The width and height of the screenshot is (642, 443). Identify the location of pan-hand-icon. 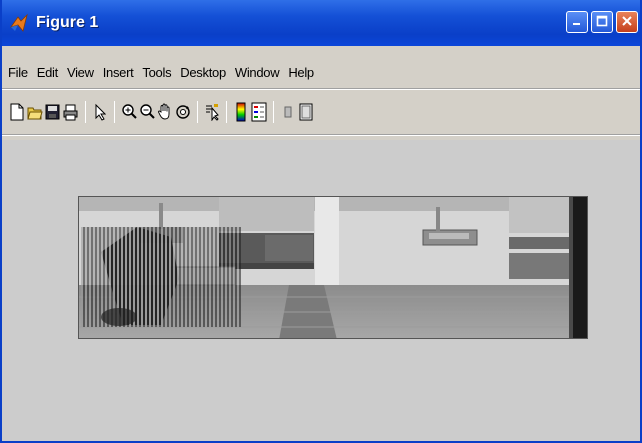
(164, 112).